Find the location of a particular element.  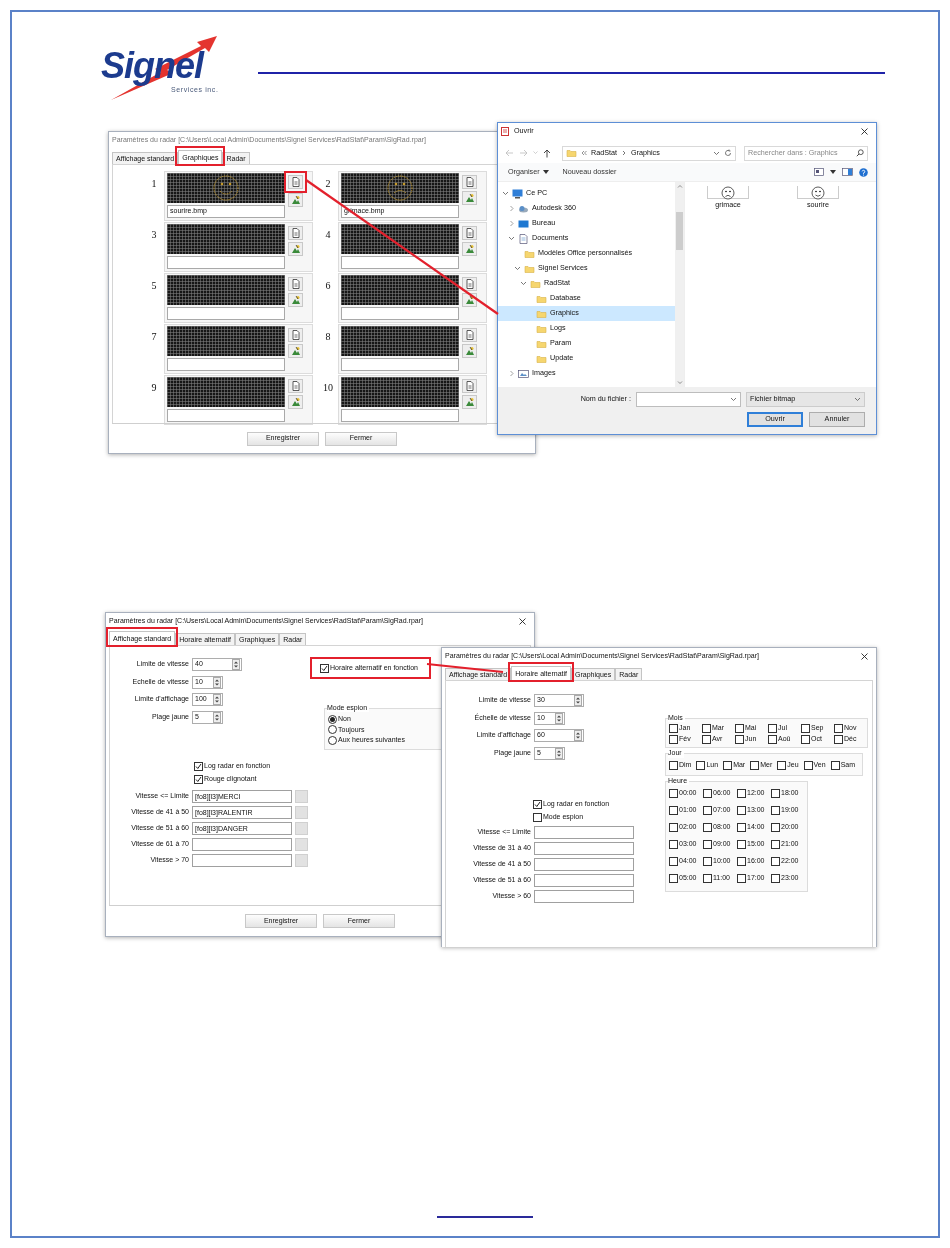

document-icon is located at coordinates (523, 238).